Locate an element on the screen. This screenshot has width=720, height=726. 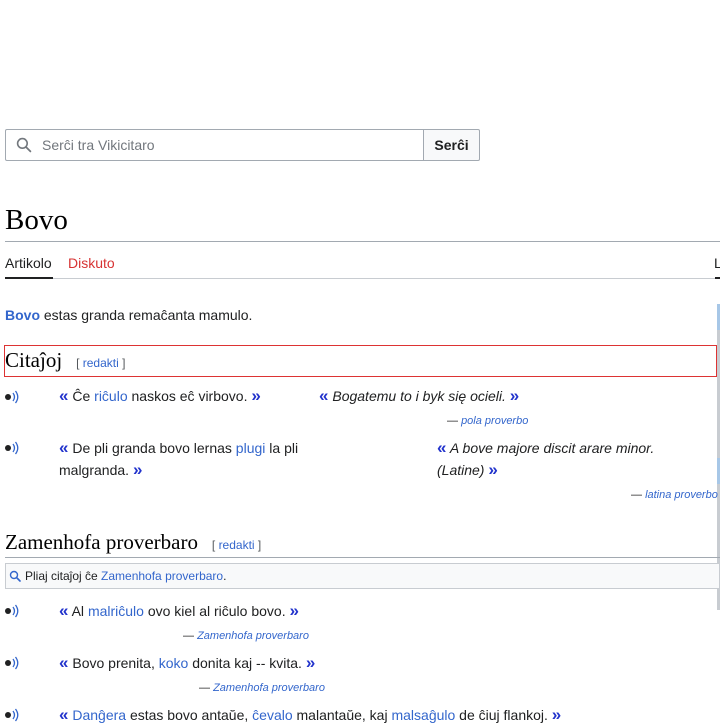
koko-link: koko is located at coordinates (174, 663).